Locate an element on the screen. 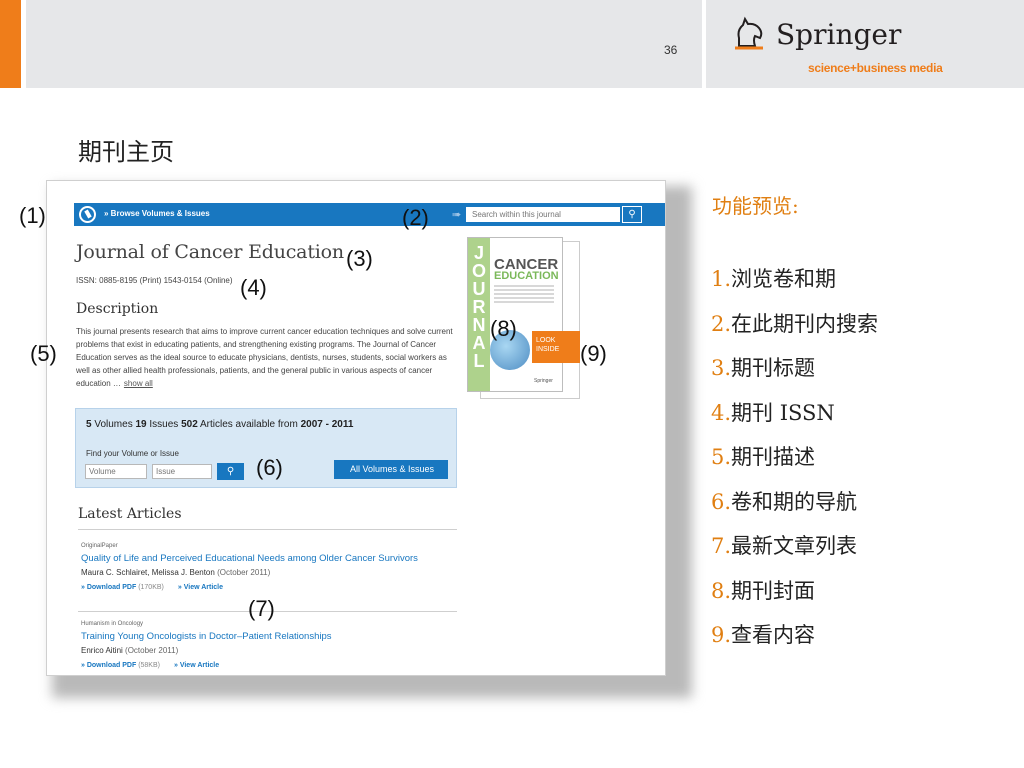 The height and width of the screenshot is (768, 1024). callout-1: (1) is located at coordinates (32, 215).